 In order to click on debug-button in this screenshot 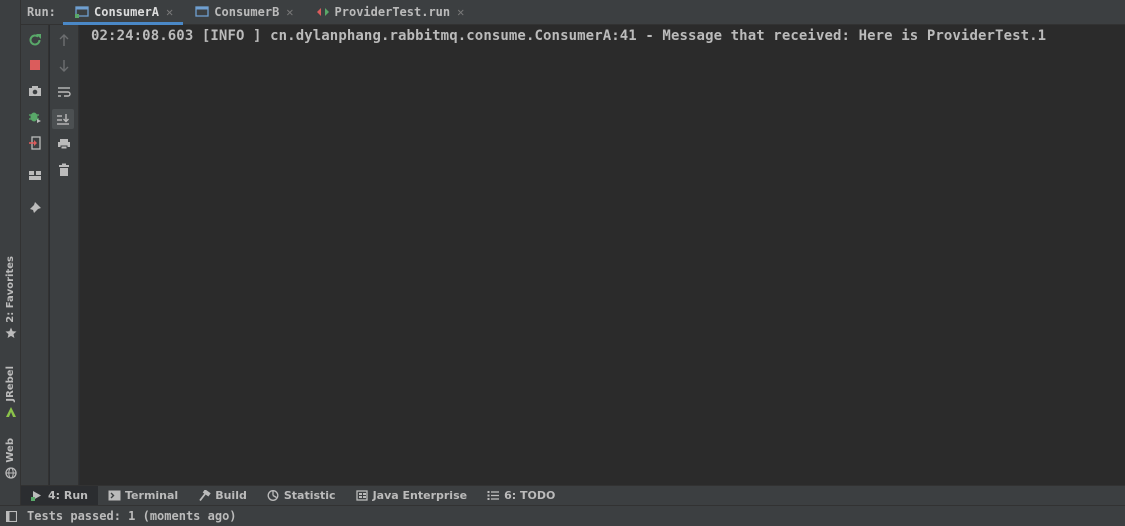, I will do `click(35, 117)`.